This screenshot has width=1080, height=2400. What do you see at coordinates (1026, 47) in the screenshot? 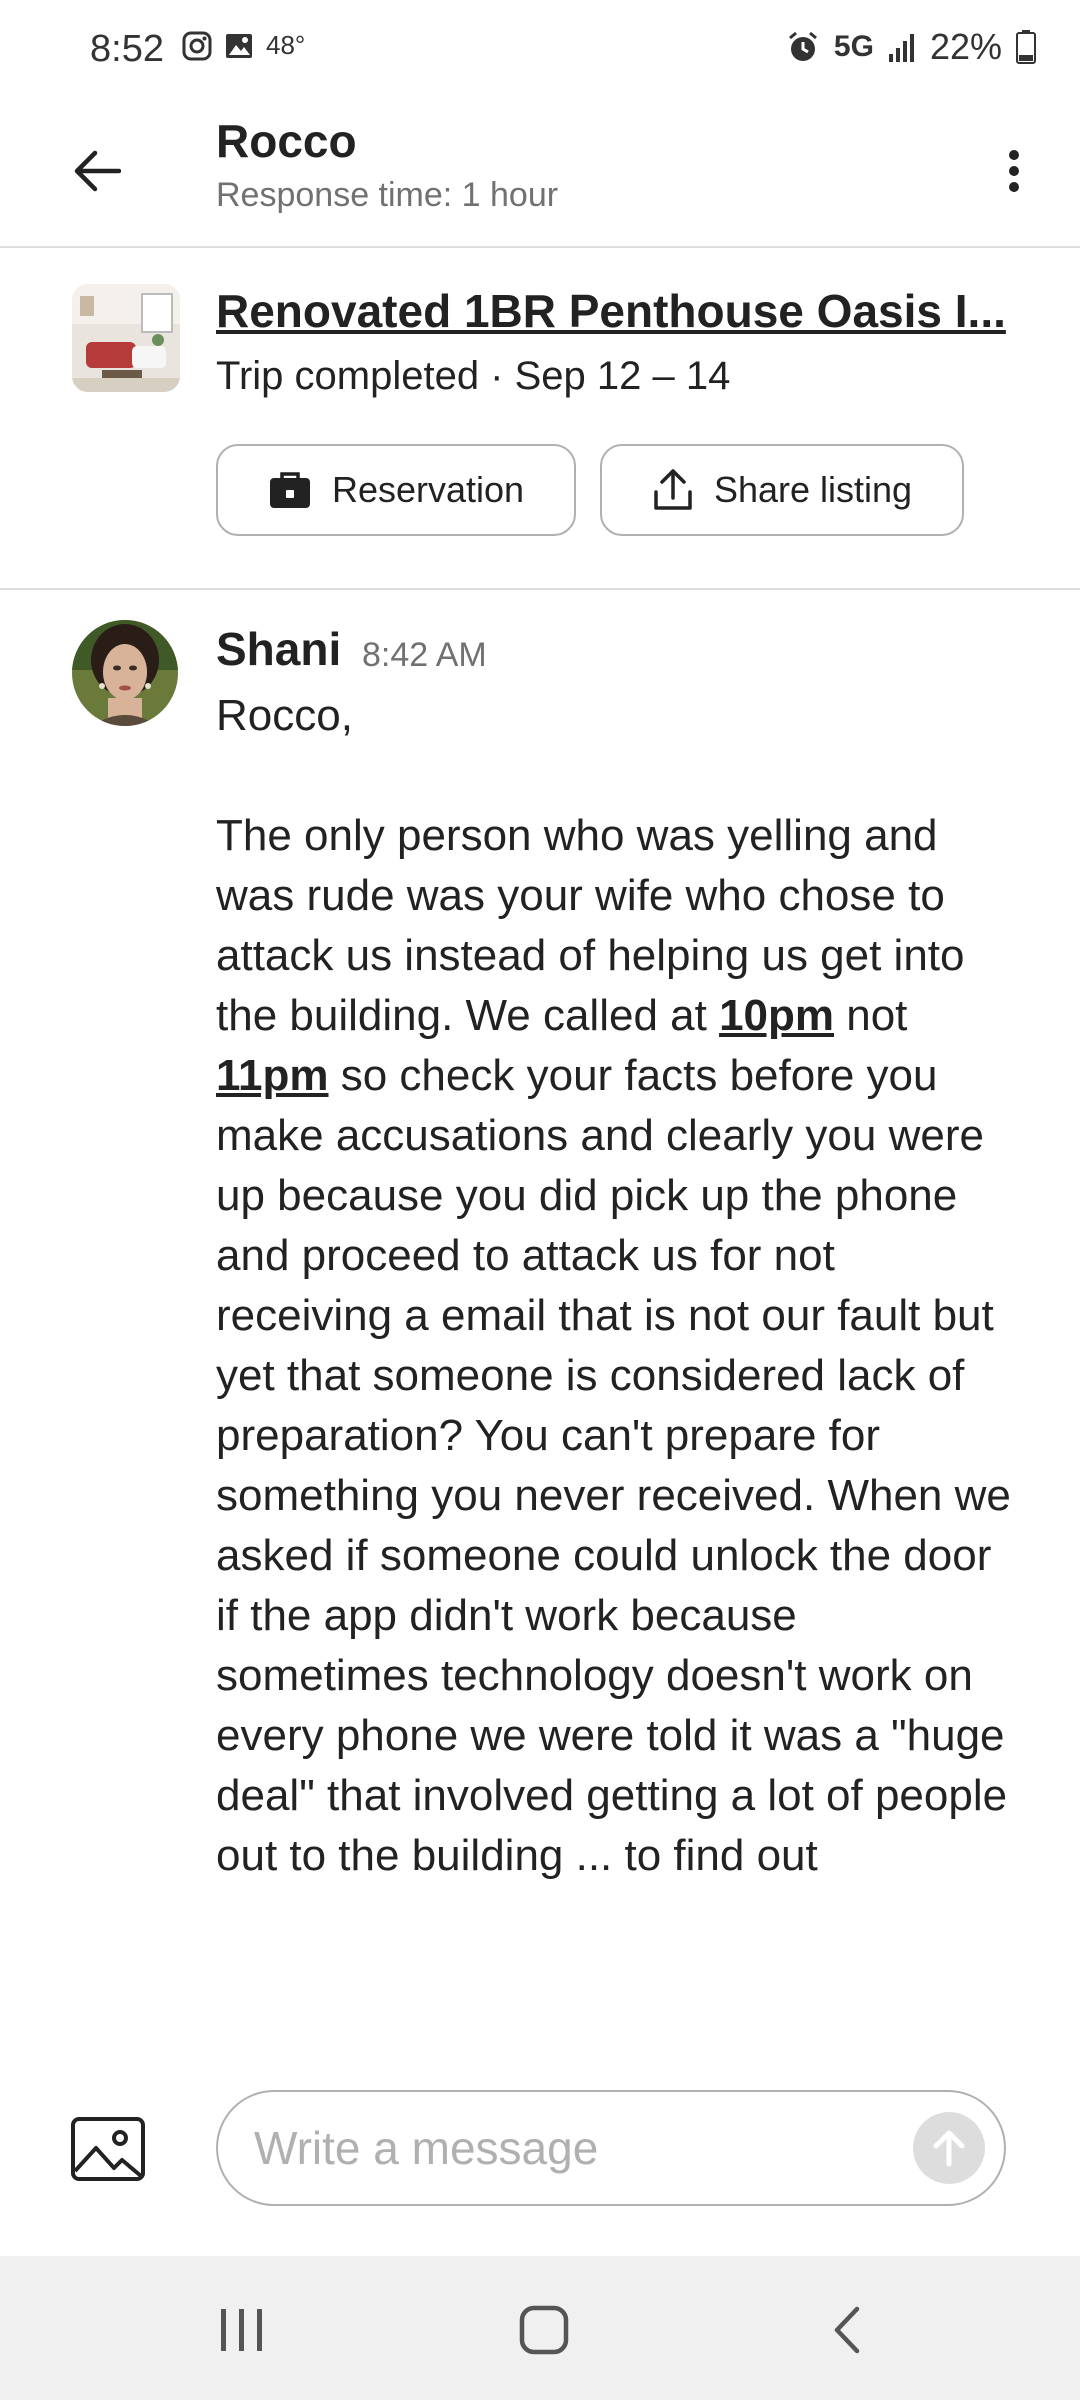
I see `battery-icon` at bounding box center [1026, 47].